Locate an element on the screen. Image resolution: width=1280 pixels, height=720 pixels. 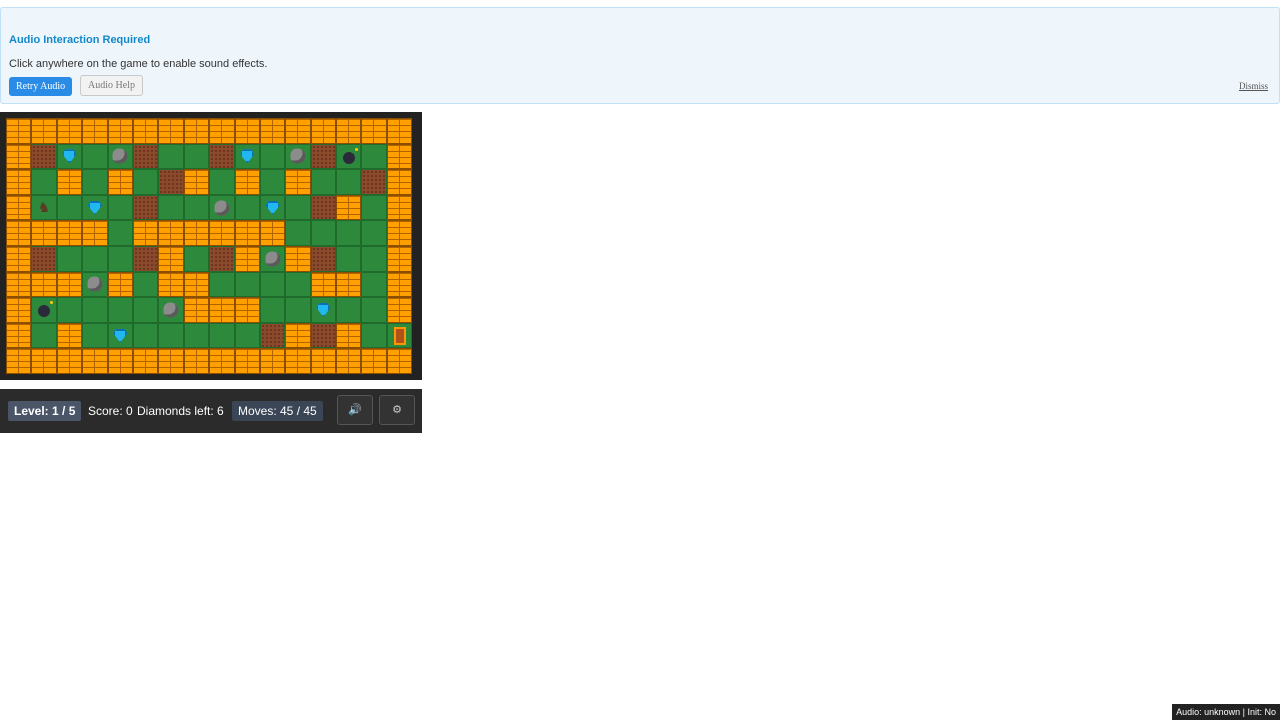
game-board: ♞ is located at coordinates (211, 246).